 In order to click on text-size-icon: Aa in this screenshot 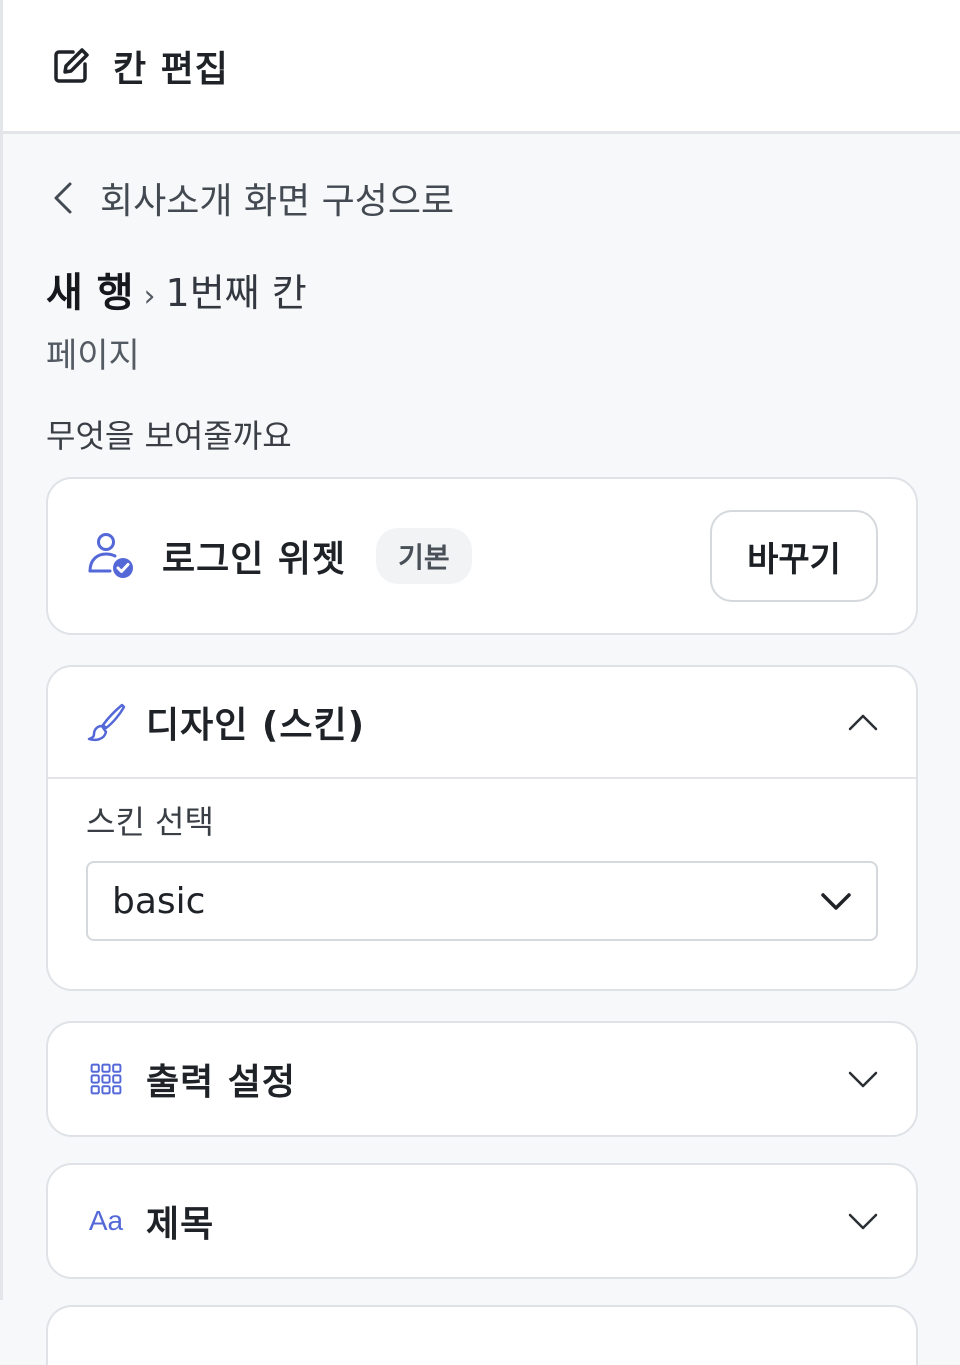, I will do `click(106, 1220)`.